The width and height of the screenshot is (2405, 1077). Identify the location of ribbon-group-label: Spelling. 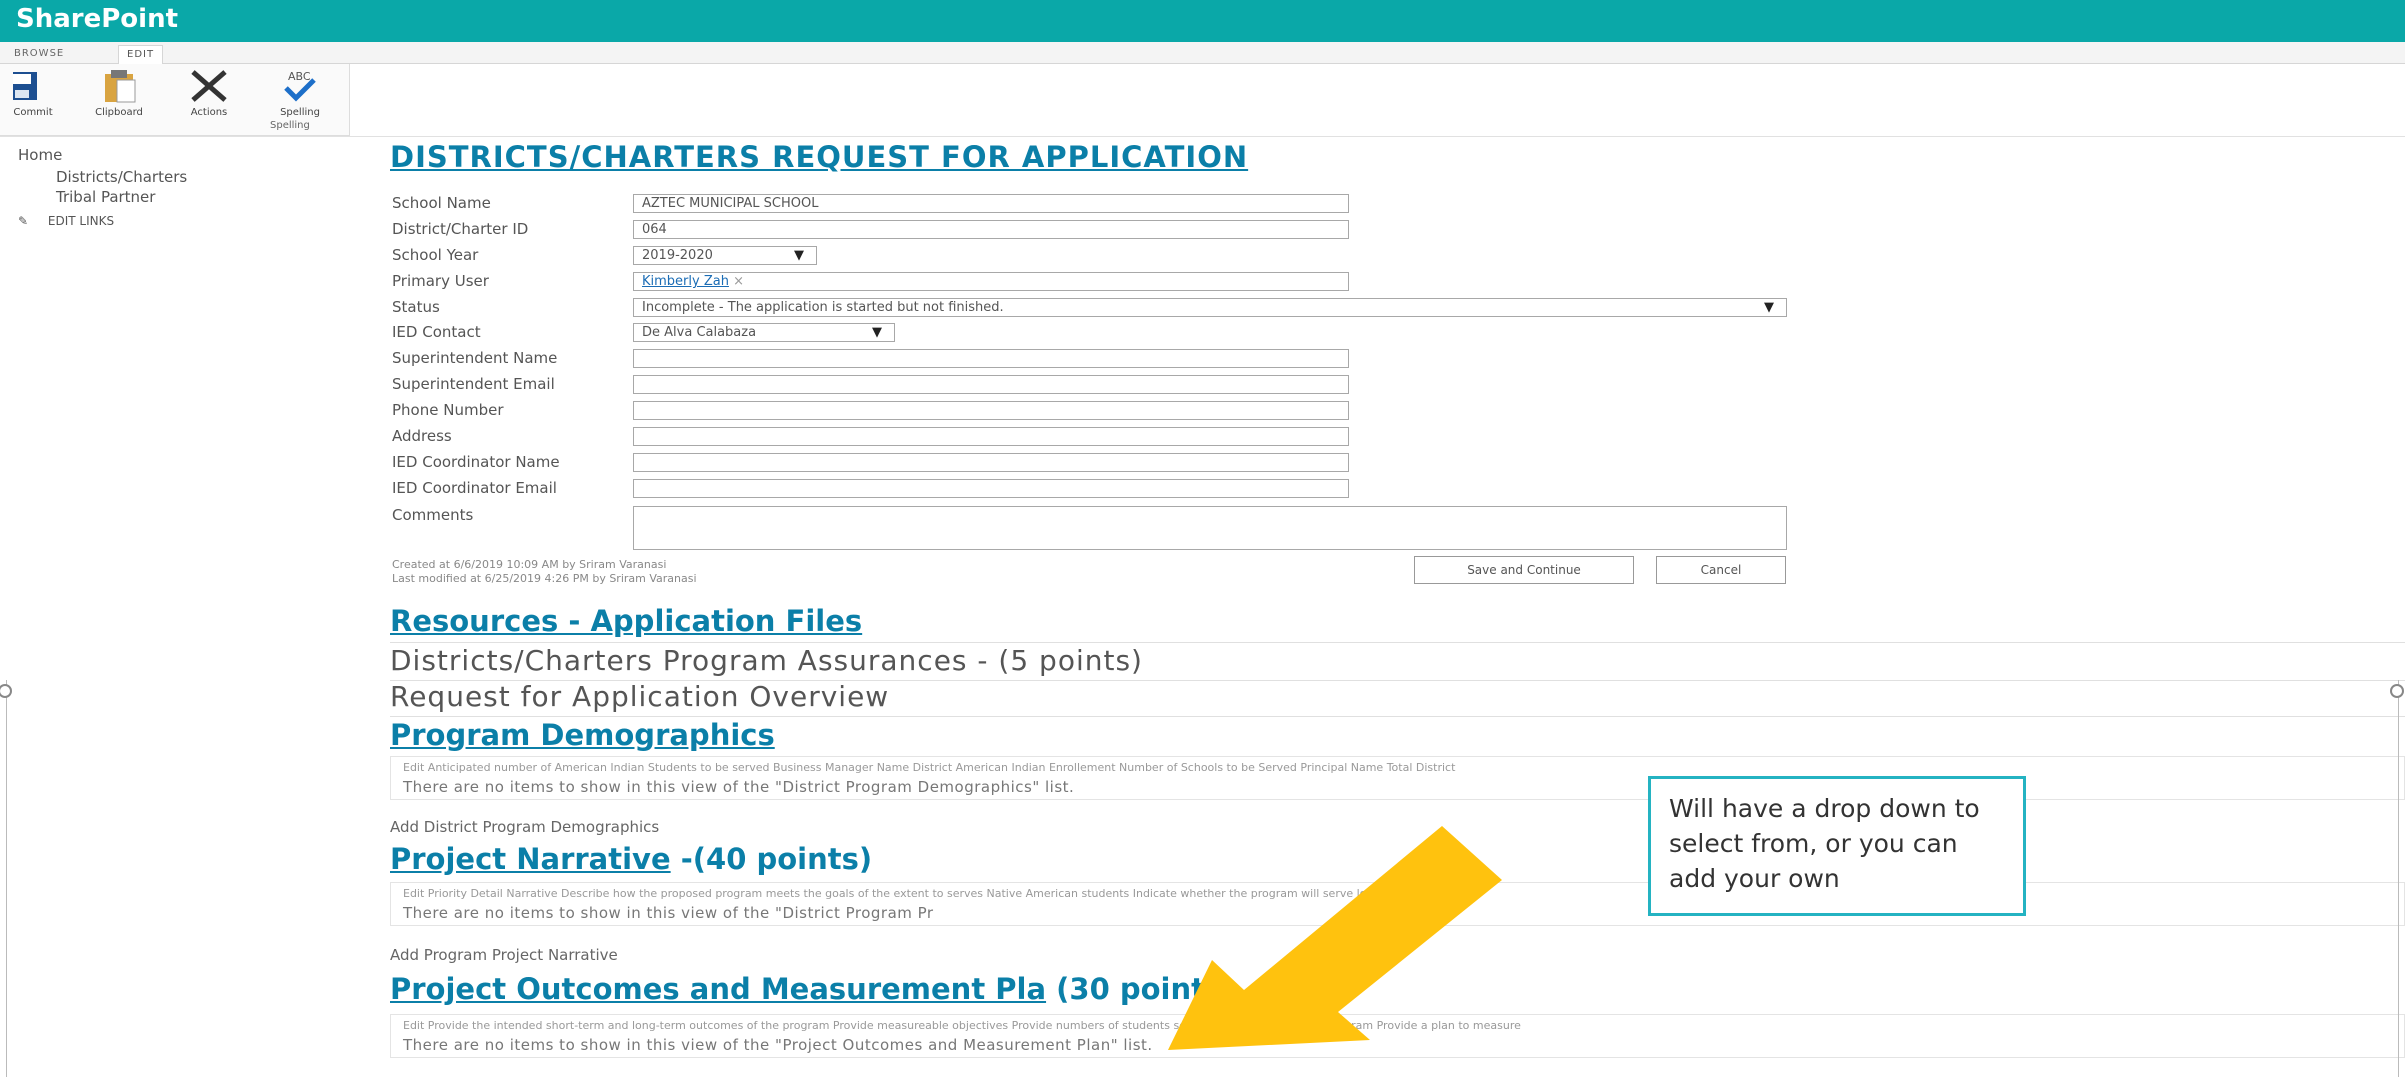
(290, 125).